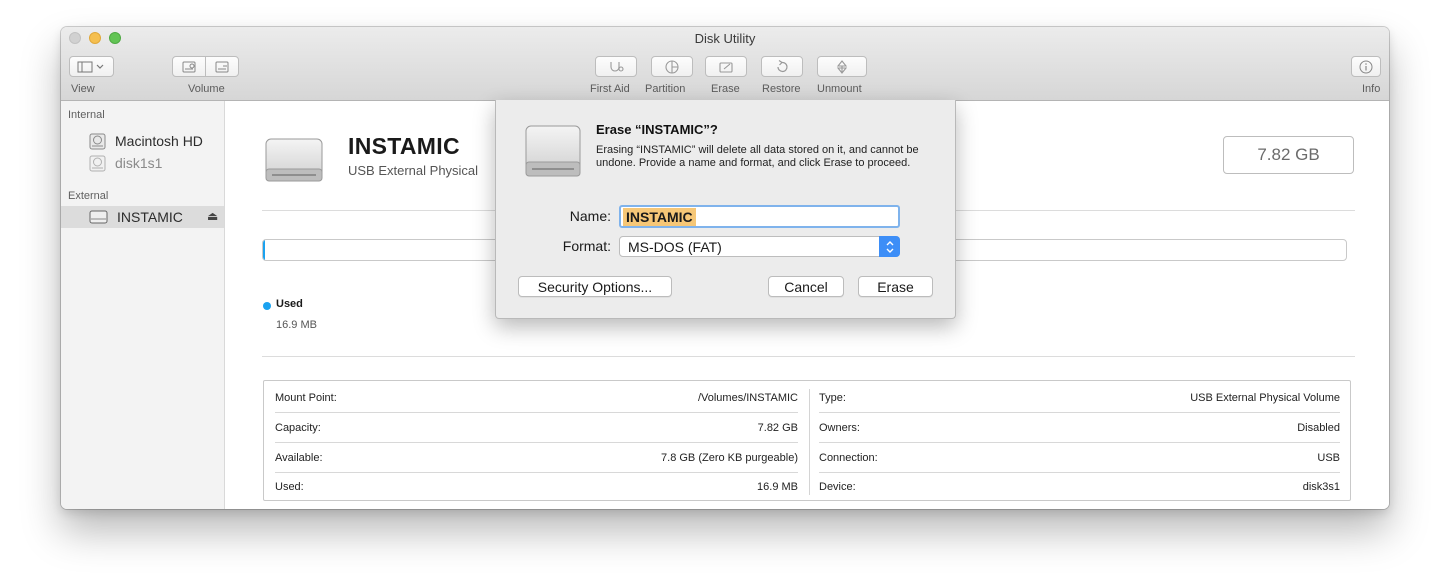  Describe the element at coordinates (289, 304) in the screenshot. I see `used-legend-label: Used` at that location.